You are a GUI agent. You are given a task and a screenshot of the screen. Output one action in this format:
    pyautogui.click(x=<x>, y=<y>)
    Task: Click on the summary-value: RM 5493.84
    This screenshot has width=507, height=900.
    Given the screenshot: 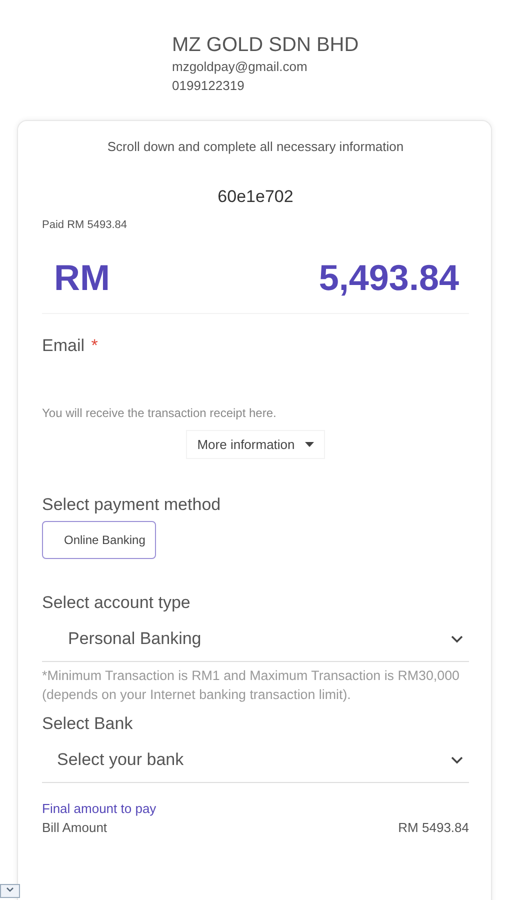 What is the action you would take?
    pyautogui.click(x=433, y=827)
    